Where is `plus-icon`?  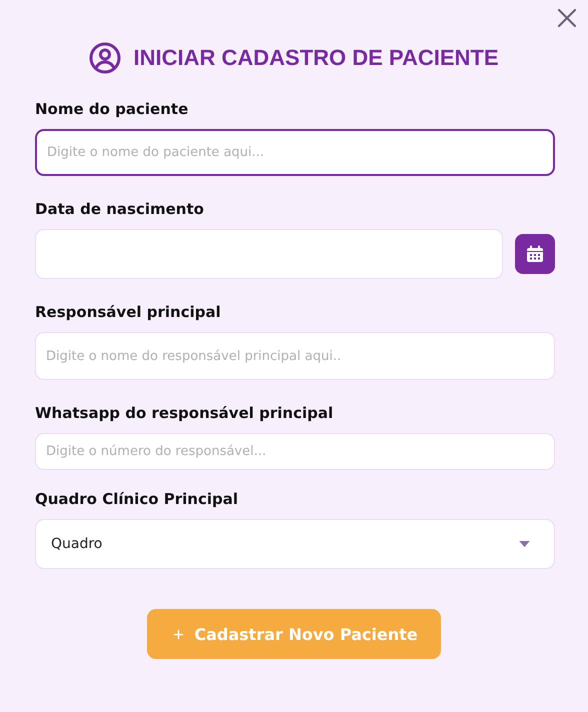
plus-icon is located at coordinates (178, 634).